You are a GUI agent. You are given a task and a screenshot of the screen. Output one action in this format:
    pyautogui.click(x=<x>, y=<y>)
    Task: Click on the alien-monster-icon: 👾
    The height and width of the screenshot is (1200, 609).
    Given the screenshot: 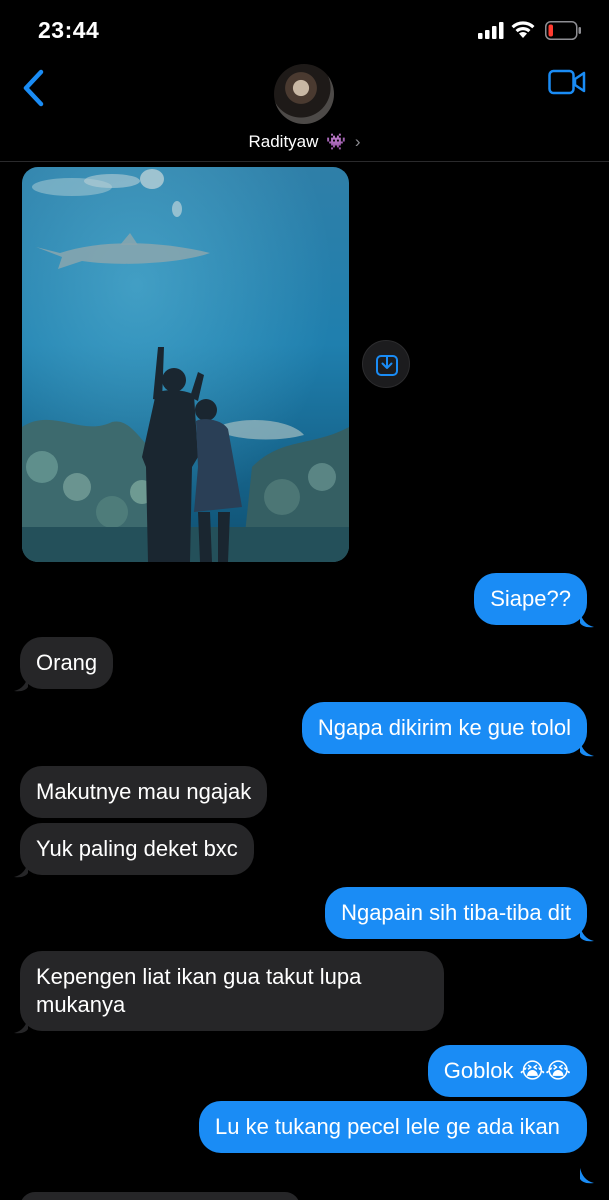 What is the action you would take?
    pyautogui.click(x=336, y=142)
    